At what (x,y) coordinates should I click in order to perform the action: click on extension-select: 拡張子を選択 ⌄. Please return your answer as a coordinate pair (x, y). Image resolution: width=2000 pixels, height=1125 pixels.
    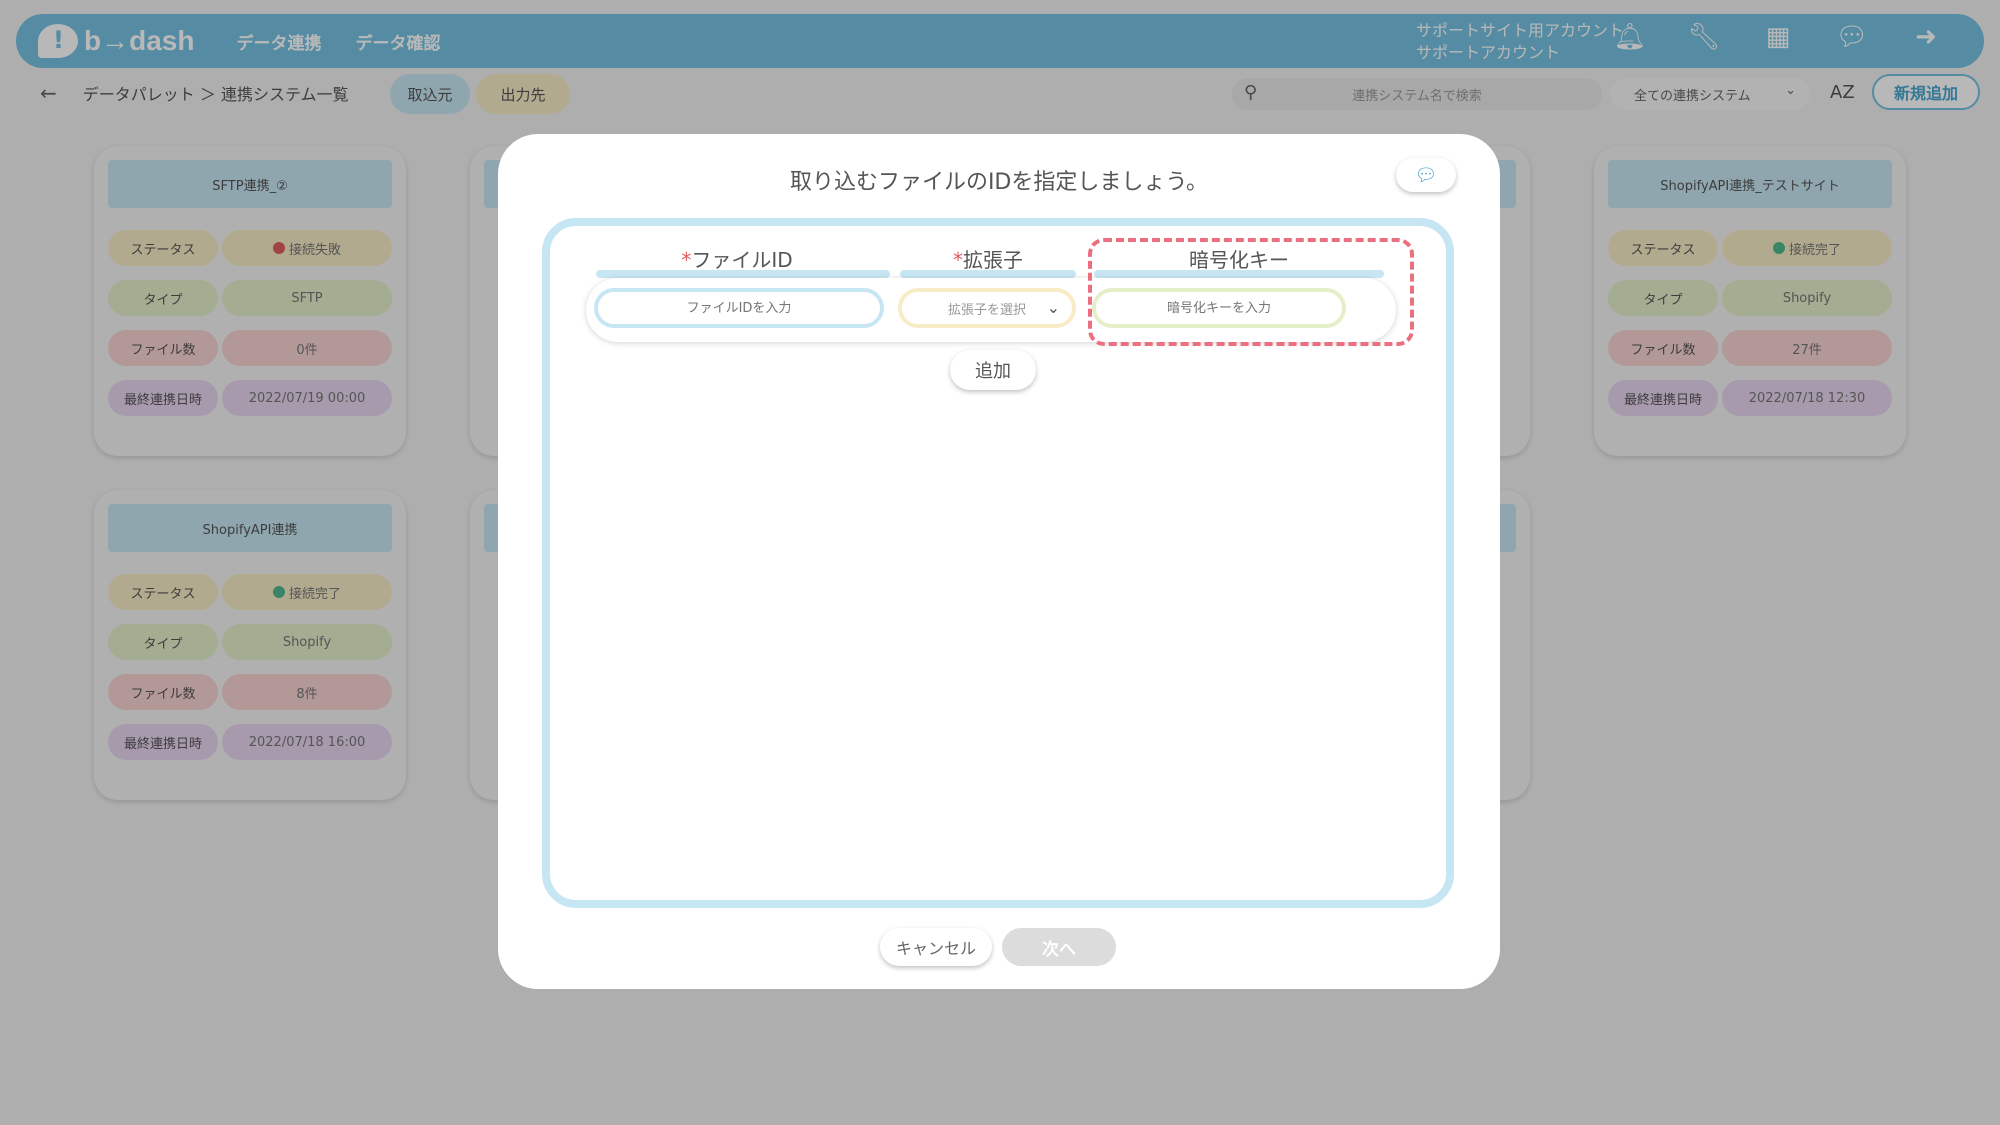
    Looking at the image, I should click on (987, 308).